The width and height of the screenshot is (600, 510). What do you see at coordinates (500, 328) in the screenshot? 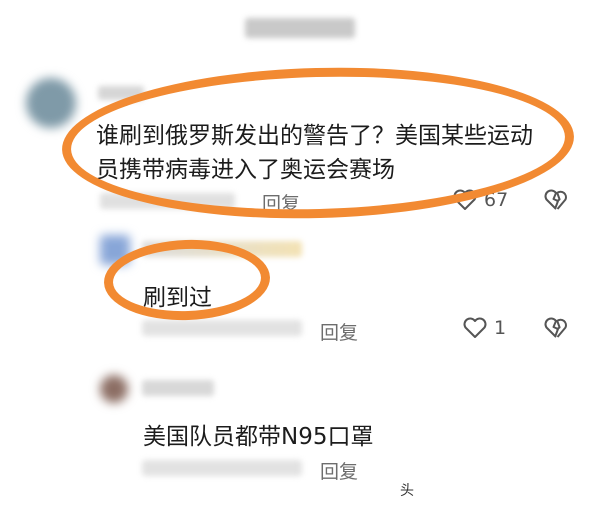
I see `like-count: 1` at bounding box center [500, 328].